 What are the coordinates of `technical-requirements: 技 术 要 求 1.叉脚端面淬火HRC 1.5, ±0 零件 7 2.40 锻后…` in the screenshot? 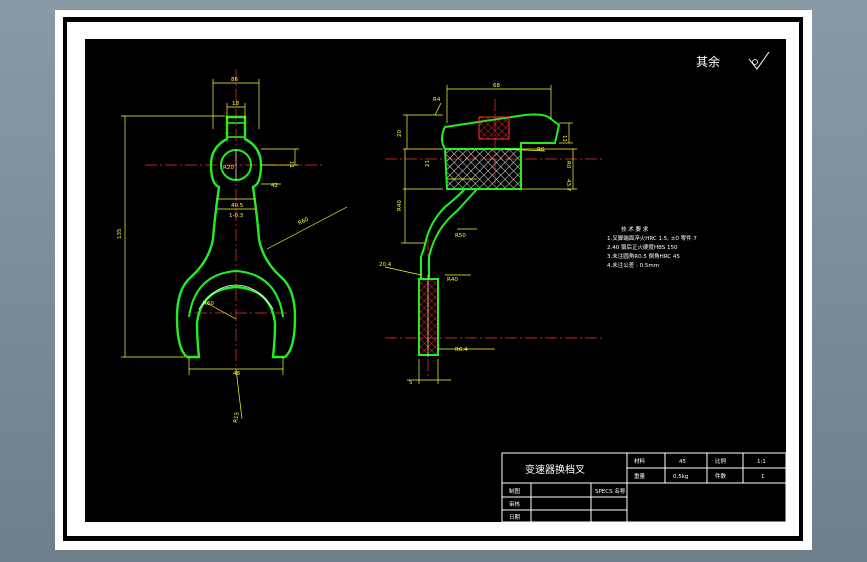 It's located at (652, 247).